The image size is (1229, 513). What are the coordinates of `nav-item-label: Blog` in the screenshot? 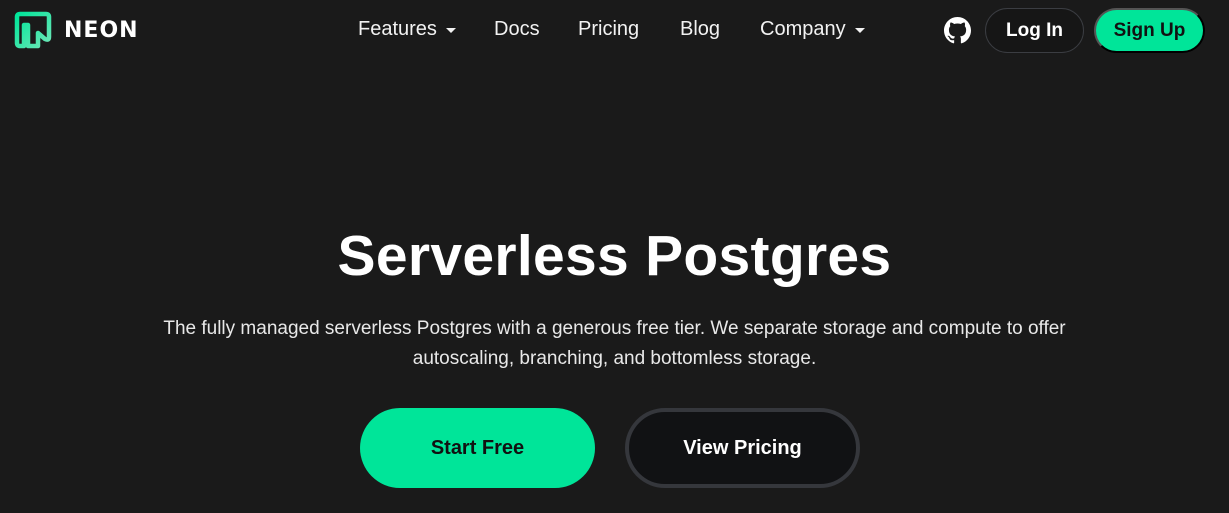 It's located at (700, 29).